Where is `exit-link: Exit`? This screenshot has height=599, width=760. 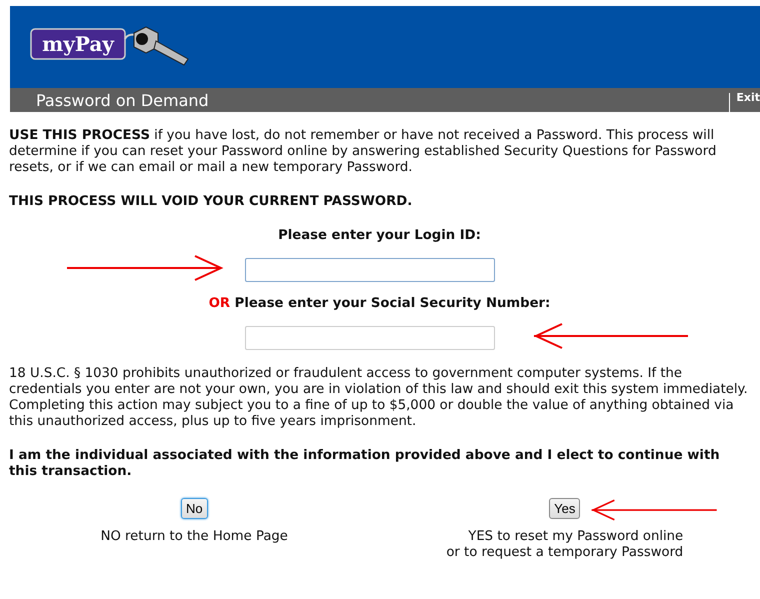
exit-link: Exit is located at coordinates (744, 102).